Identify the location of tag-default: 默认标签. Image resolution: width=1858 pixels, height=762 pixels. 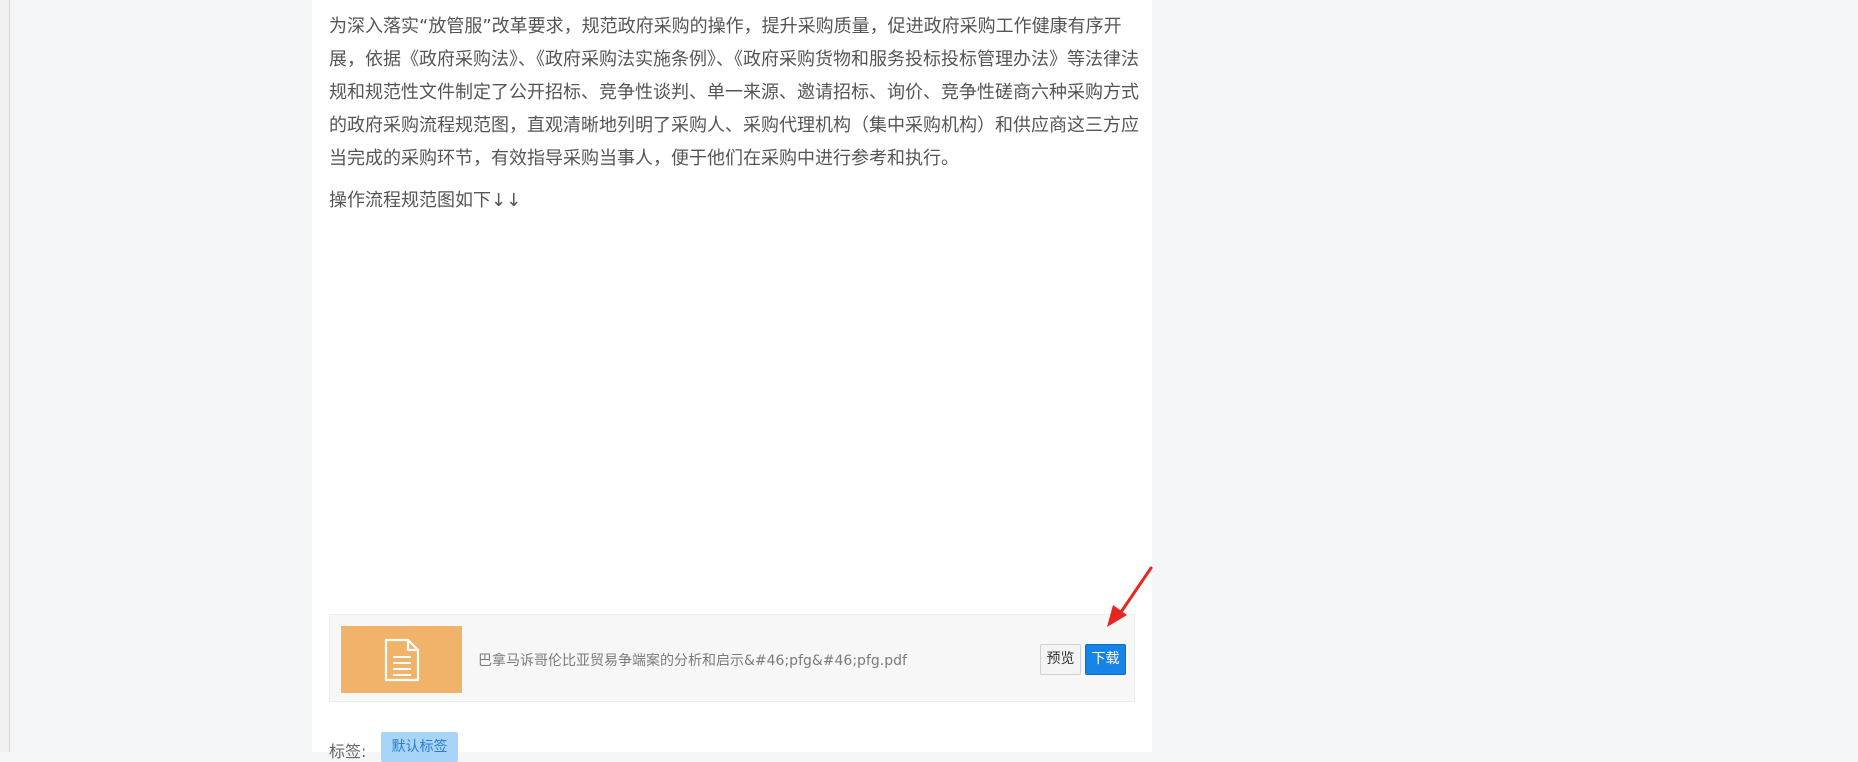
(419, 747).